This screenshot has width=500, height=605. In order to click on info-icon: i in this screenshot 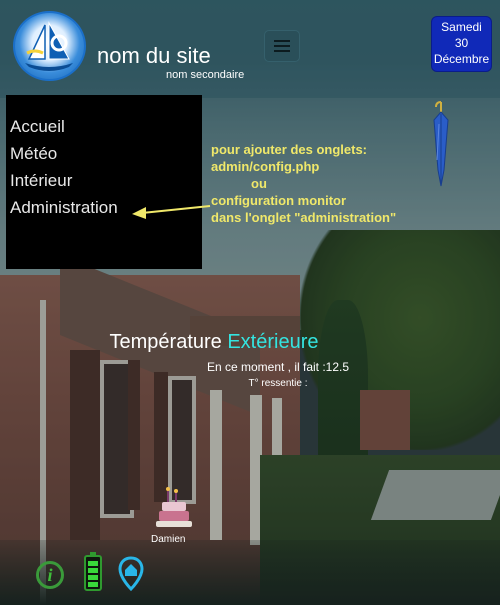, I will do `click(50, 575)`.